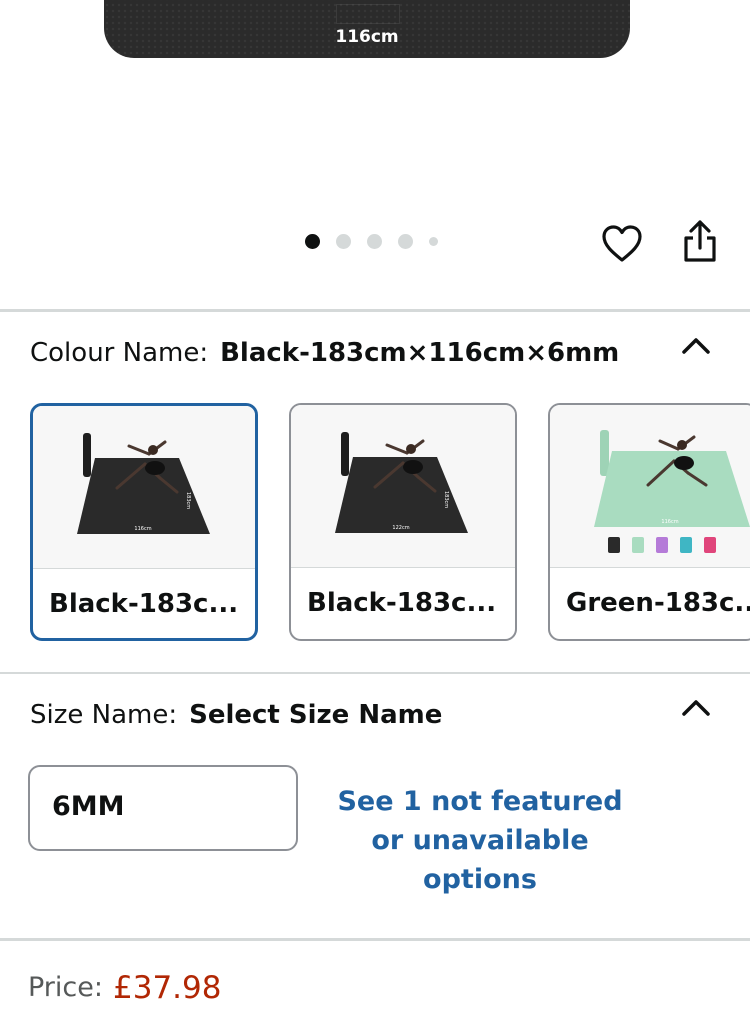 This screenshot has height=1024, width=750. What do you see at coordinates (400, 528) in the screenshot?
I see `thumbnail-width-label: 122cm` at bounding box center [400, 528].